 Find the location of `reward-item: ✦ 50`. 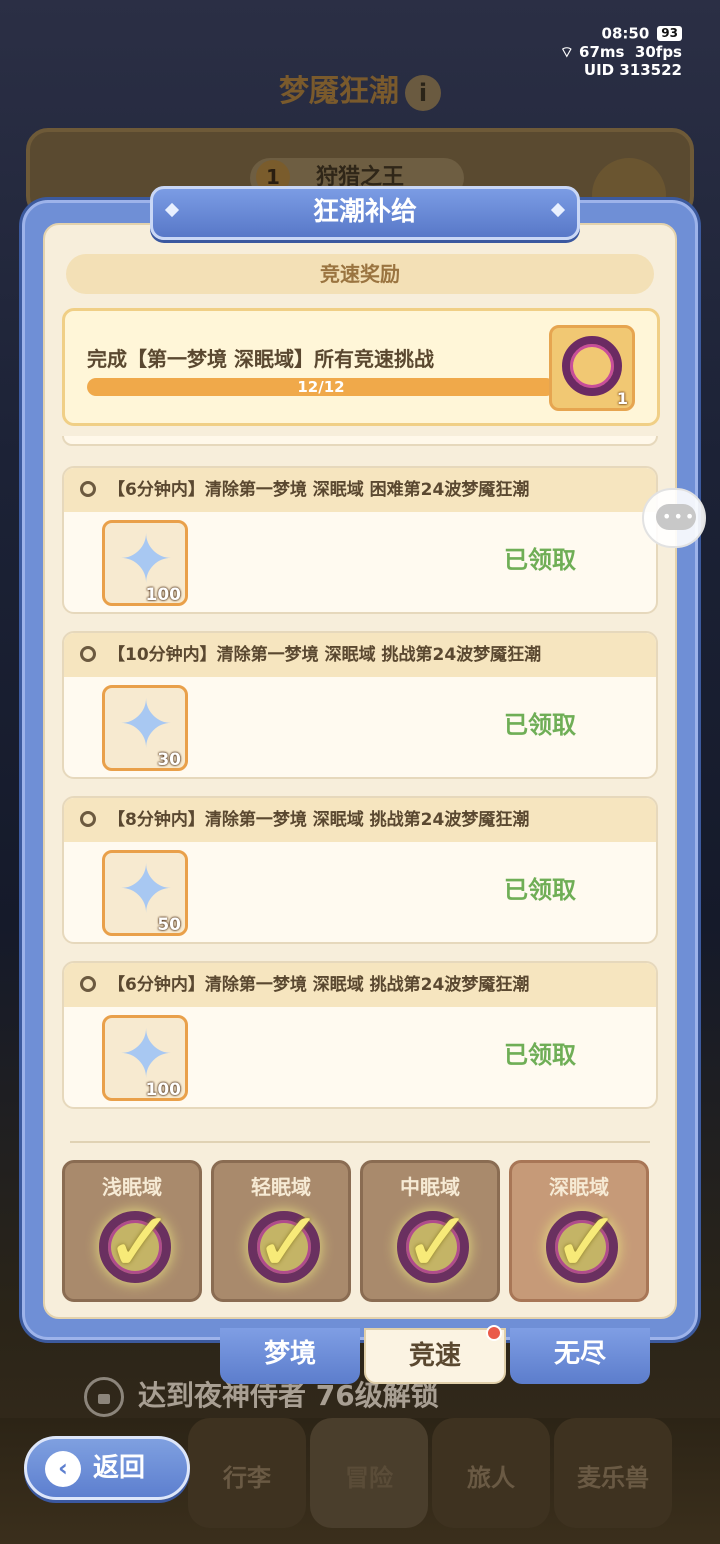

reward-item: ✦ 50 is located at coordinates (145, 893).